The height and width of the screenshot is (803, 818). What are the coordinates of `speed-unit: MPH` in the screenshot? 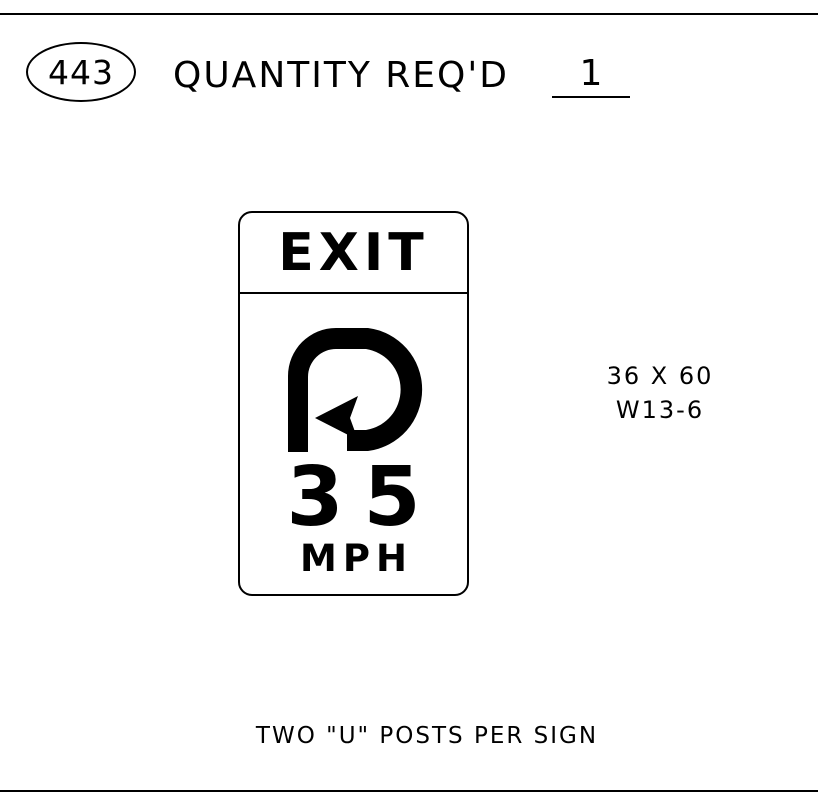 It's located at (356, 558).